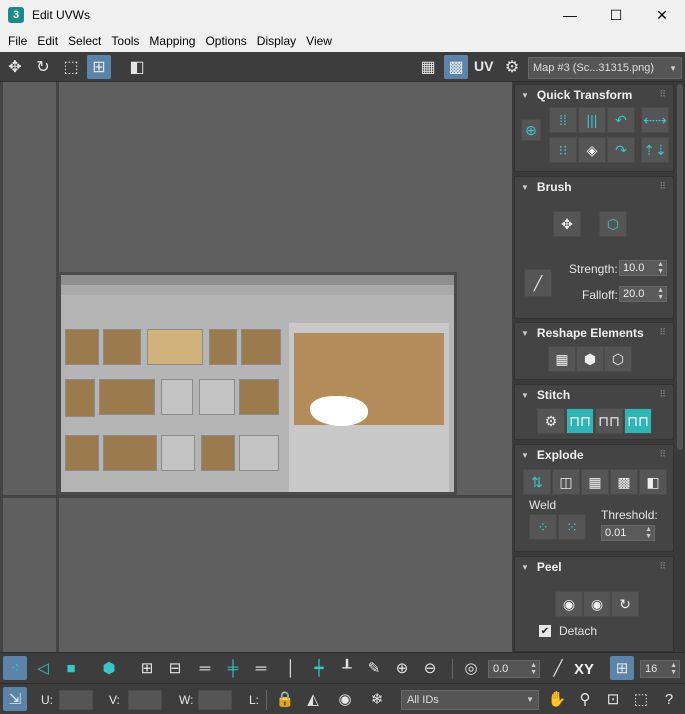 The image size is (685, 714). Describe the element at coordinates (537, 482) in the screenshot. I see `explode-break-icon: ⇅` at that location.